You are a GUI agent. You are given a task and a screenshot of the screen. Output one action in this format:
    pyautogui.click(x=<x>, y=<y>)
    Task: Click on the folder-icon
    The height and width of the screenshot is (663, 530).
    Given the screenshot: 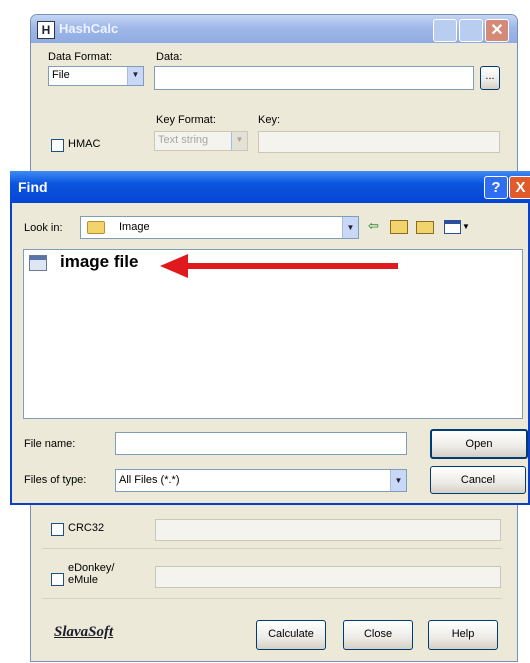 What is the action you would take?
    pyautogui.click(x=96, y=227)
    